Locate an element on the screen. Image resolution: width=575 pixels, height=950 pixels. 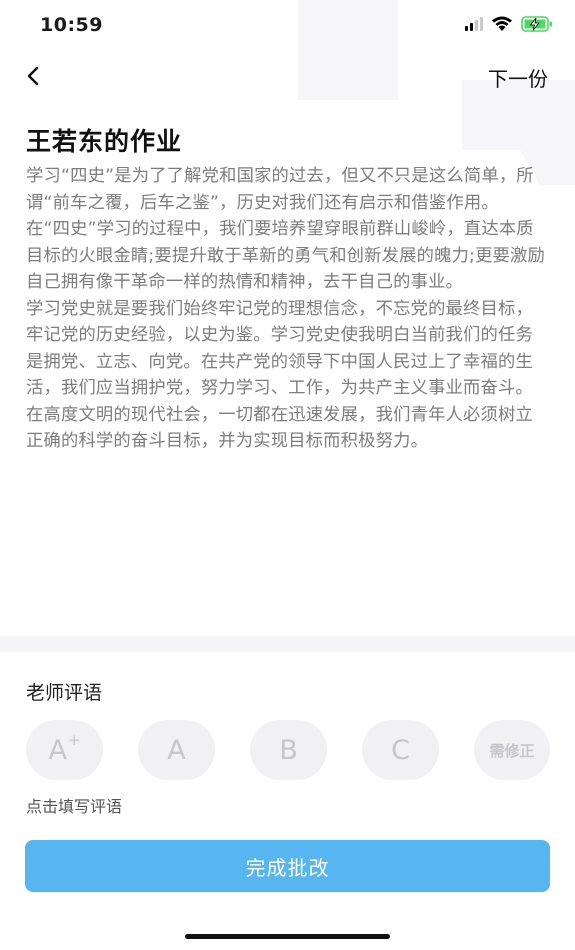
grade-b-button: B is located at coordinates (288, 750).